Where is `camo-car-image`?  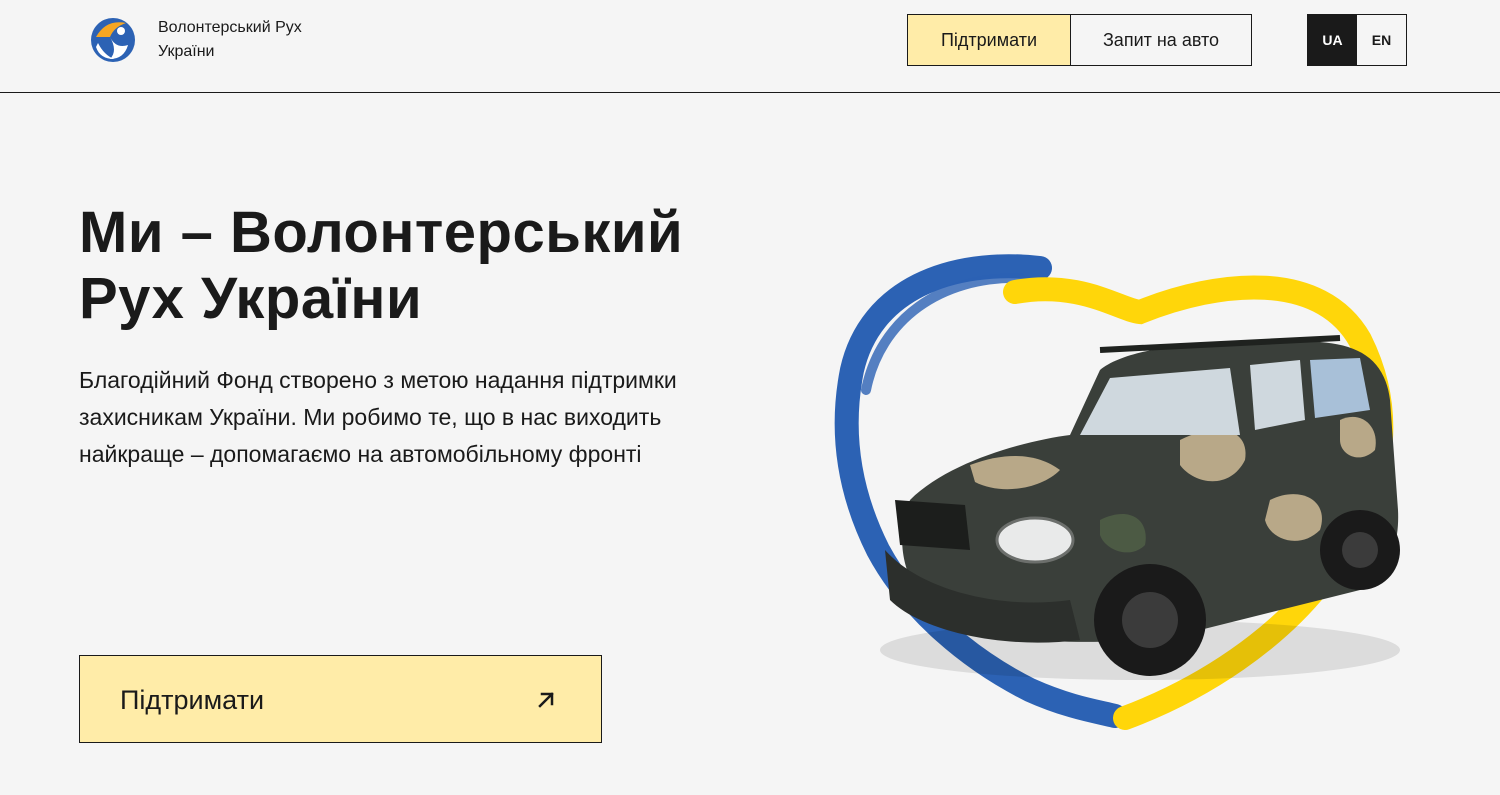 camo-car-image is located at coordinates (1142, 505).